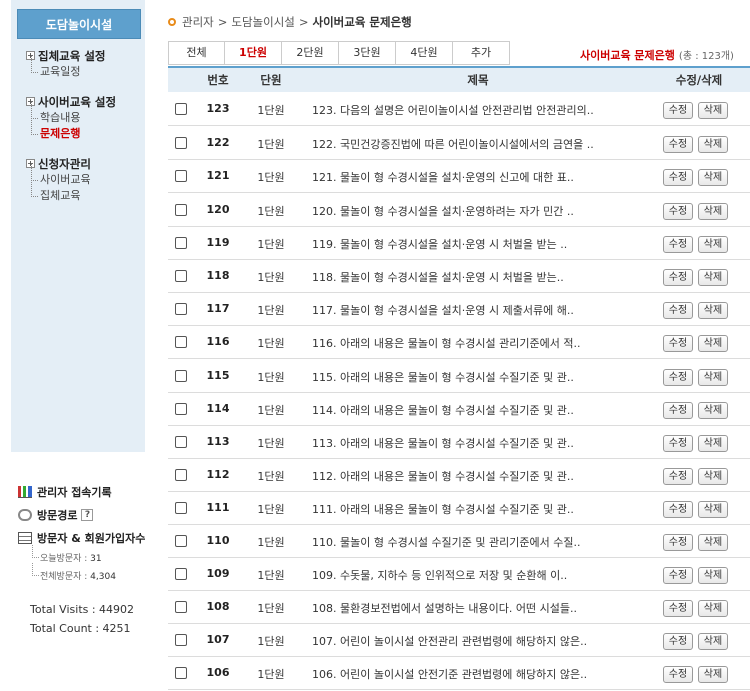 The image size is (750, 691). What do you see at coordinates (482, 177) in the screenshot?
I see `row-title-link: 121. 물놀이 형 수경시설을 설치·운영의 신고에 대한 표..` at bounding box center [482, 177].